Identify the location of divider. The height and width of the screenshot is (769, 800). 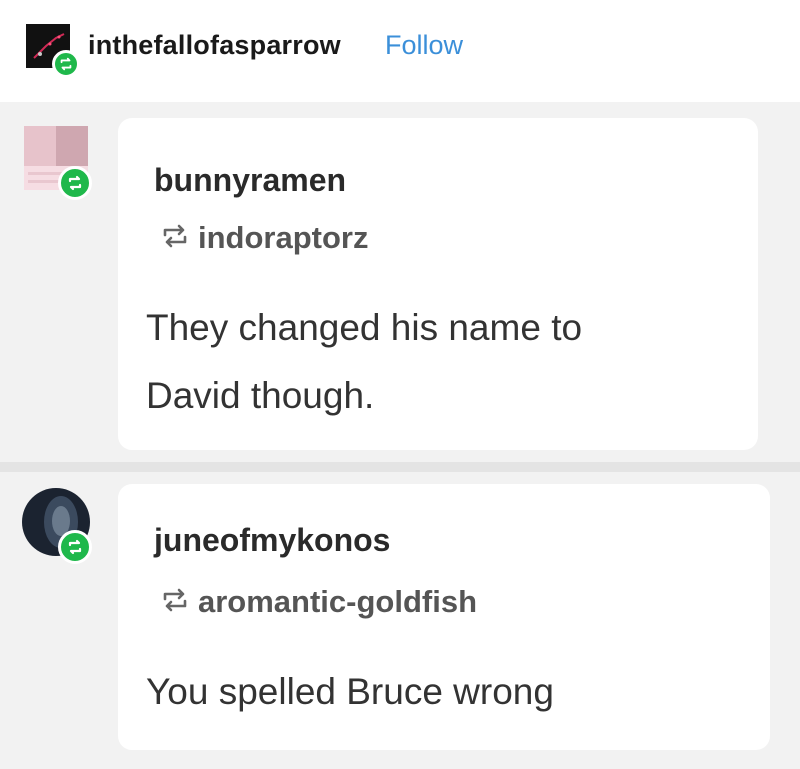
(400, 467).